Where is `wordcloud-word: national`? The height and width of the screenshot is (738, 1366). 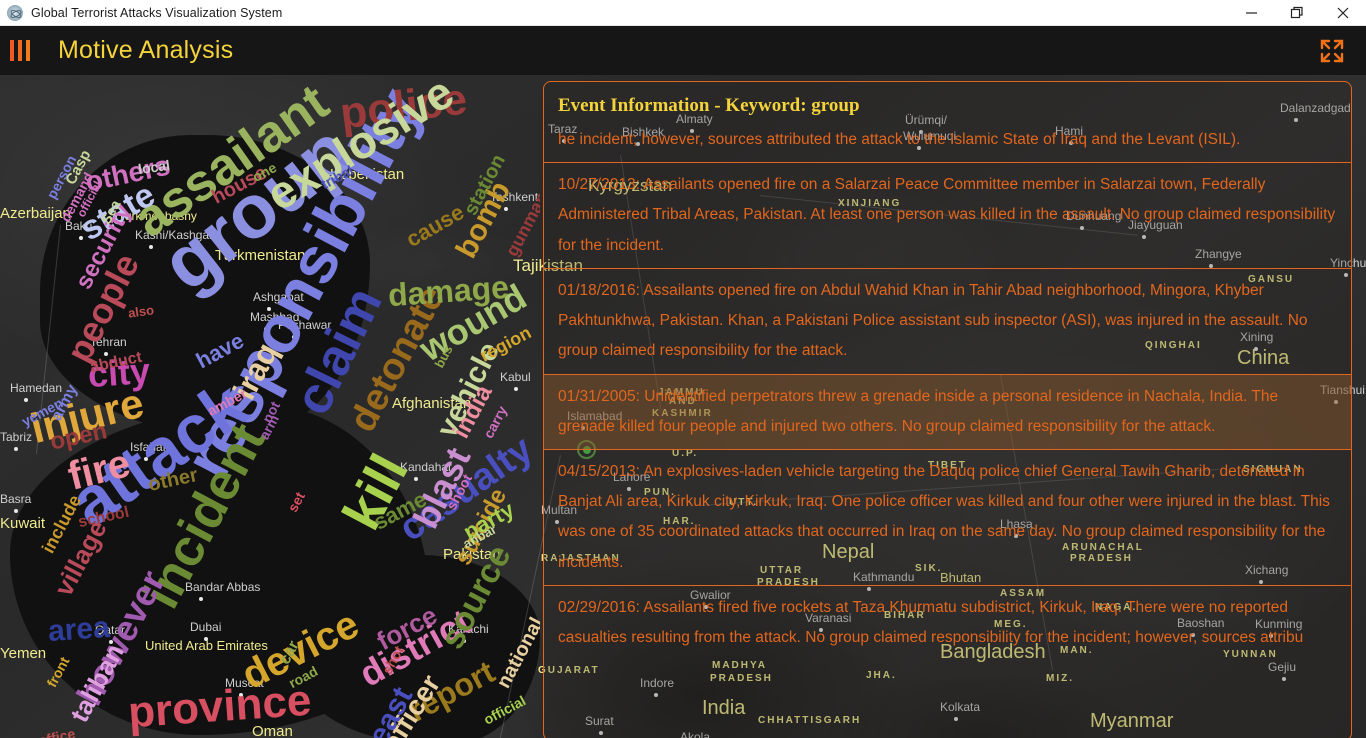 wordcloud-word: national is located at coordinates (516, 653).